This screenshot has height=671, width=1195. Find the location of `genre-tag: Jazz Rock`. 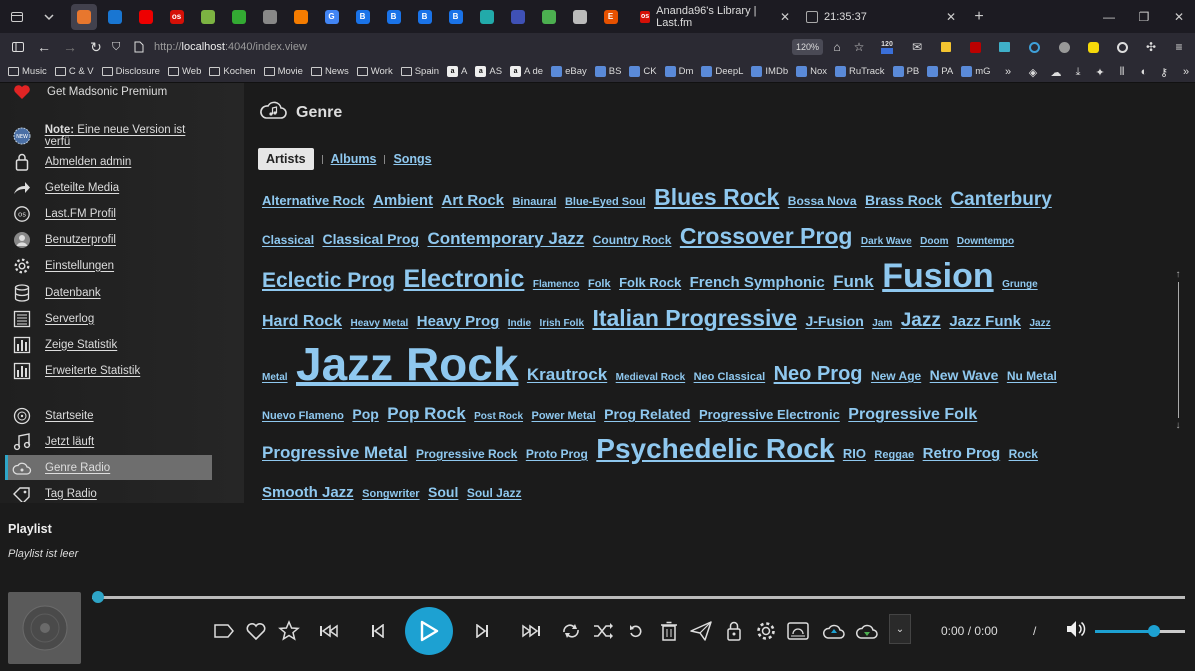

genre-tag: Jazz Rock is located at coordinates (407, 364).